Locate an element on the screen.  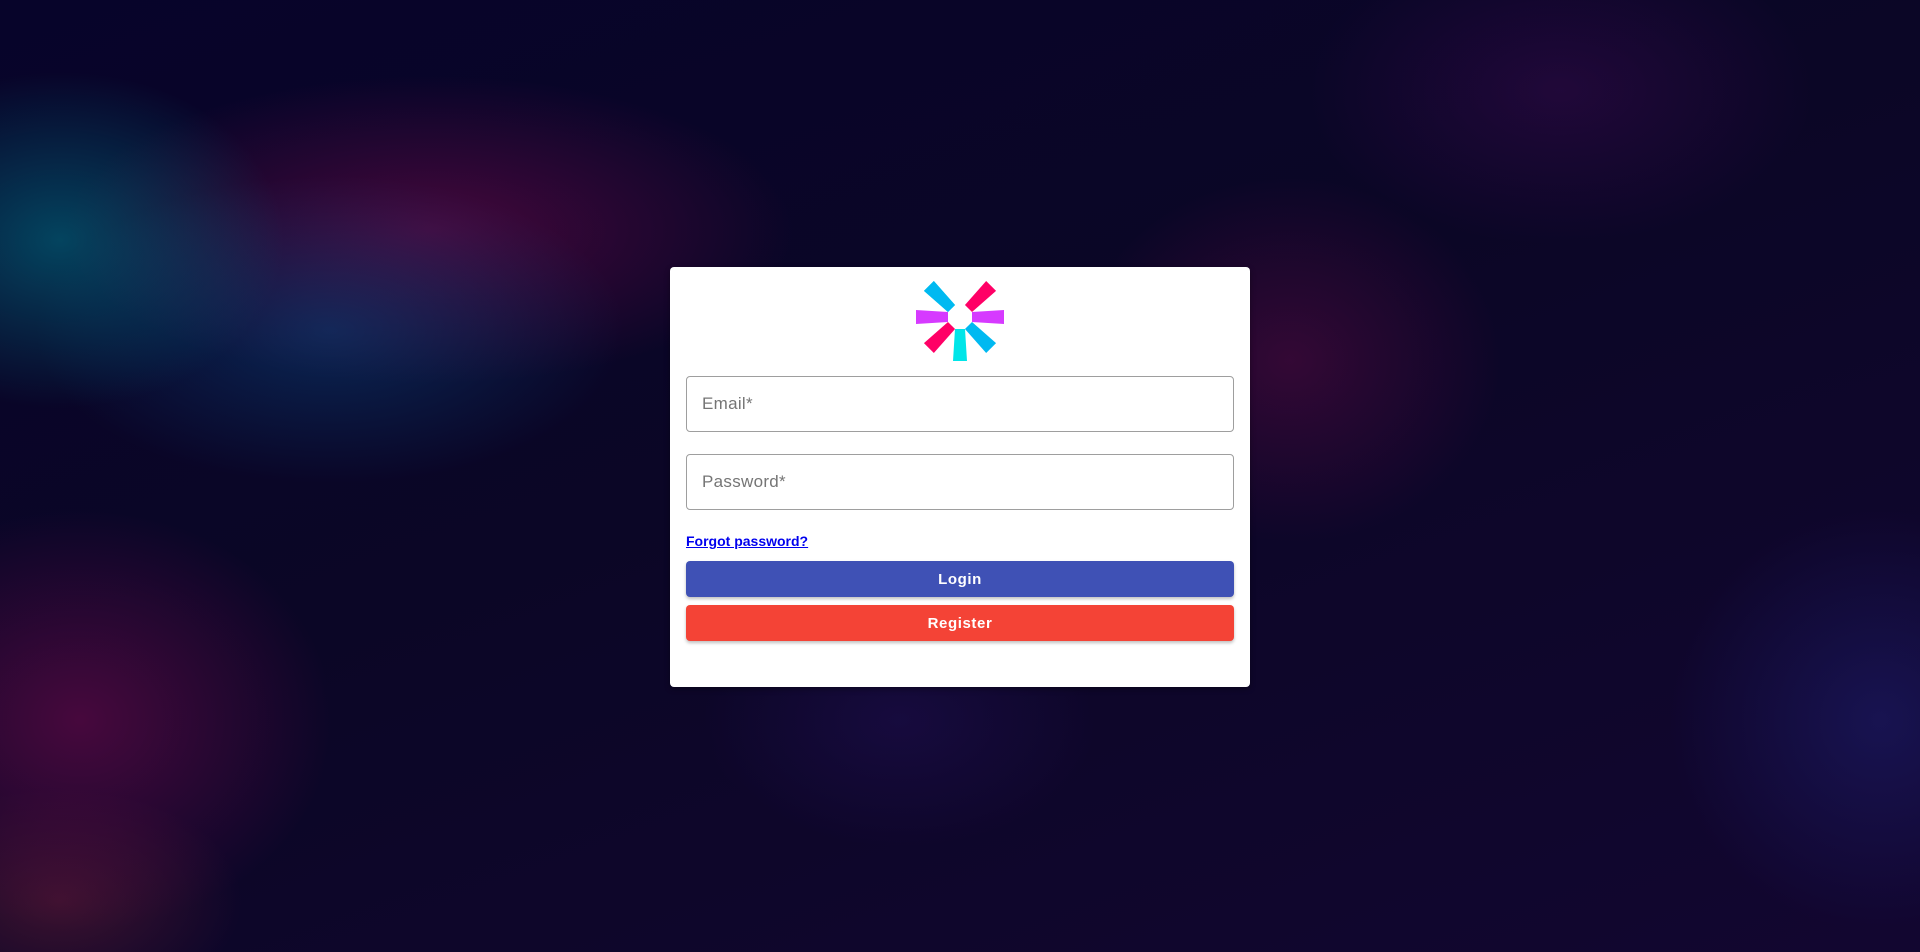
forgot-password-link: Forgot password? is located at coordinates (747, 541).